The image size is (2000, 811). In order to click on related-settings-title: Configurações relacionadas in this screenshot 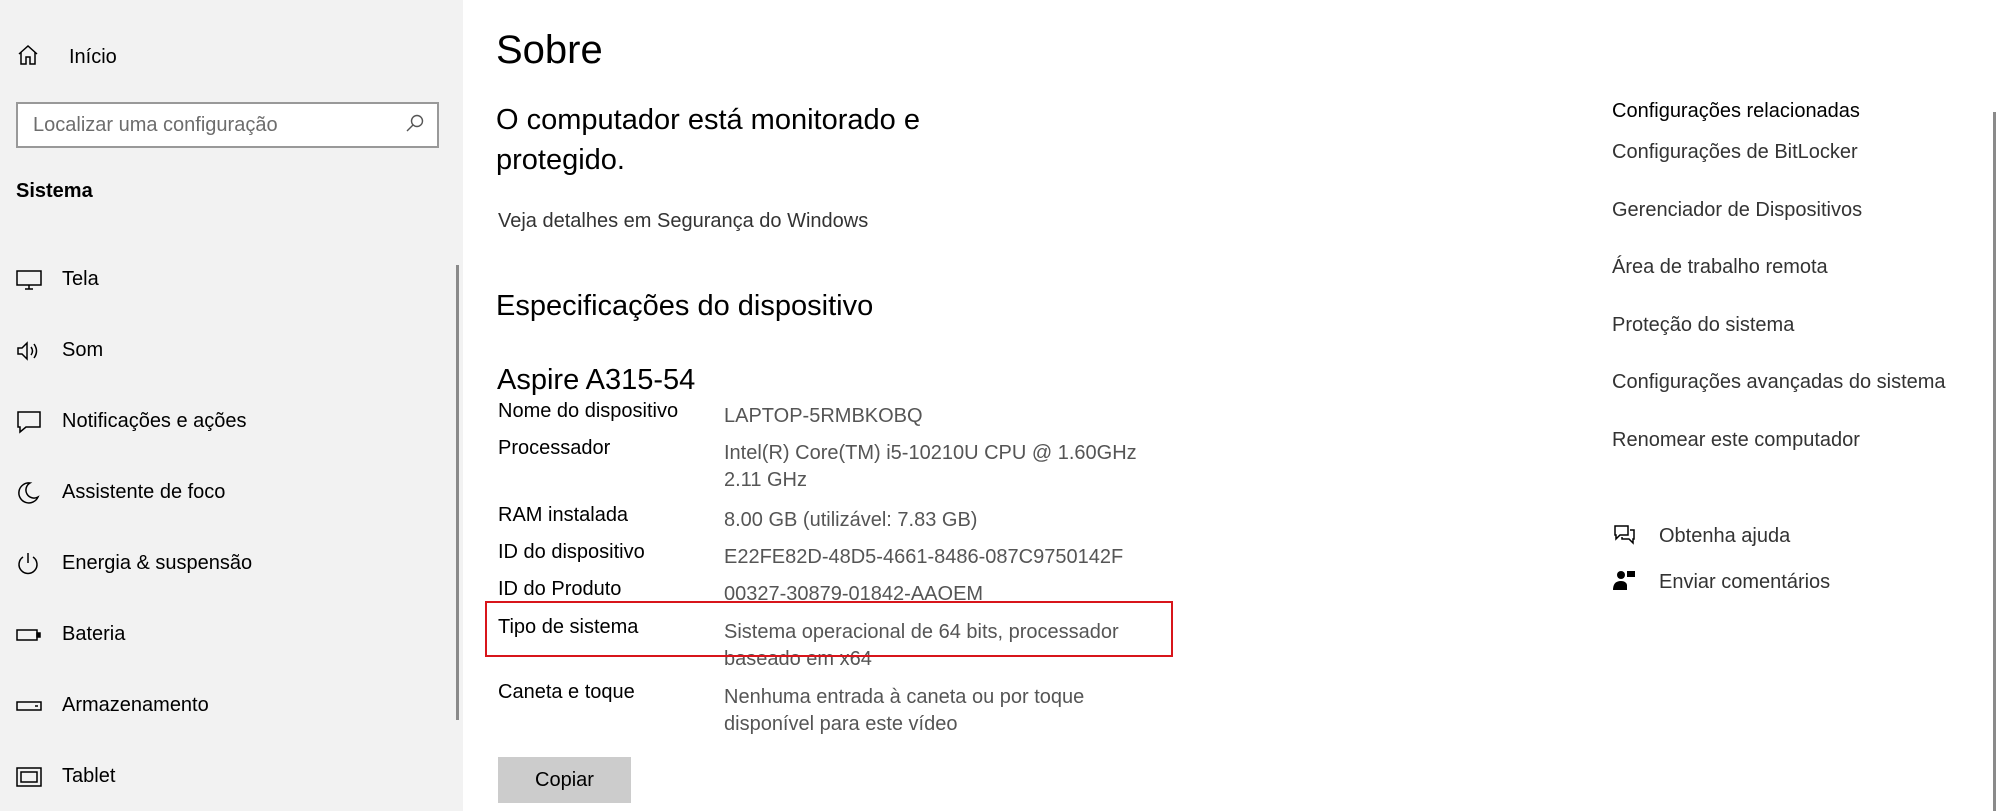, I will do `click(1736, 111)`.